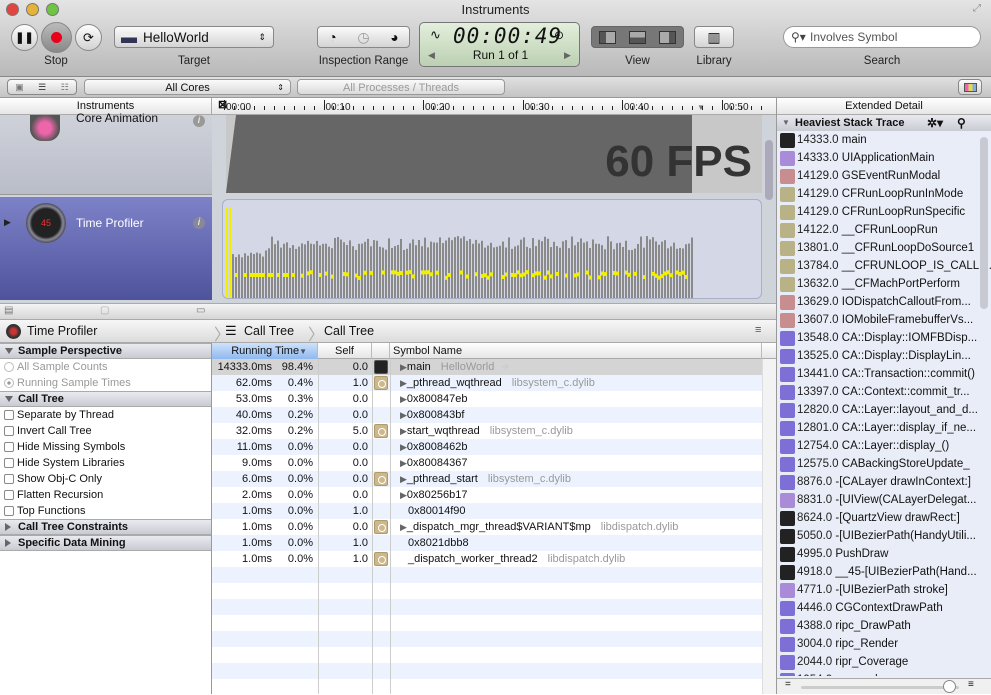 The width and height of the screenshot is (991, 695). Describe the element at coordinates (52, 9) in the screenshot. I see `zoom-button` at that location.